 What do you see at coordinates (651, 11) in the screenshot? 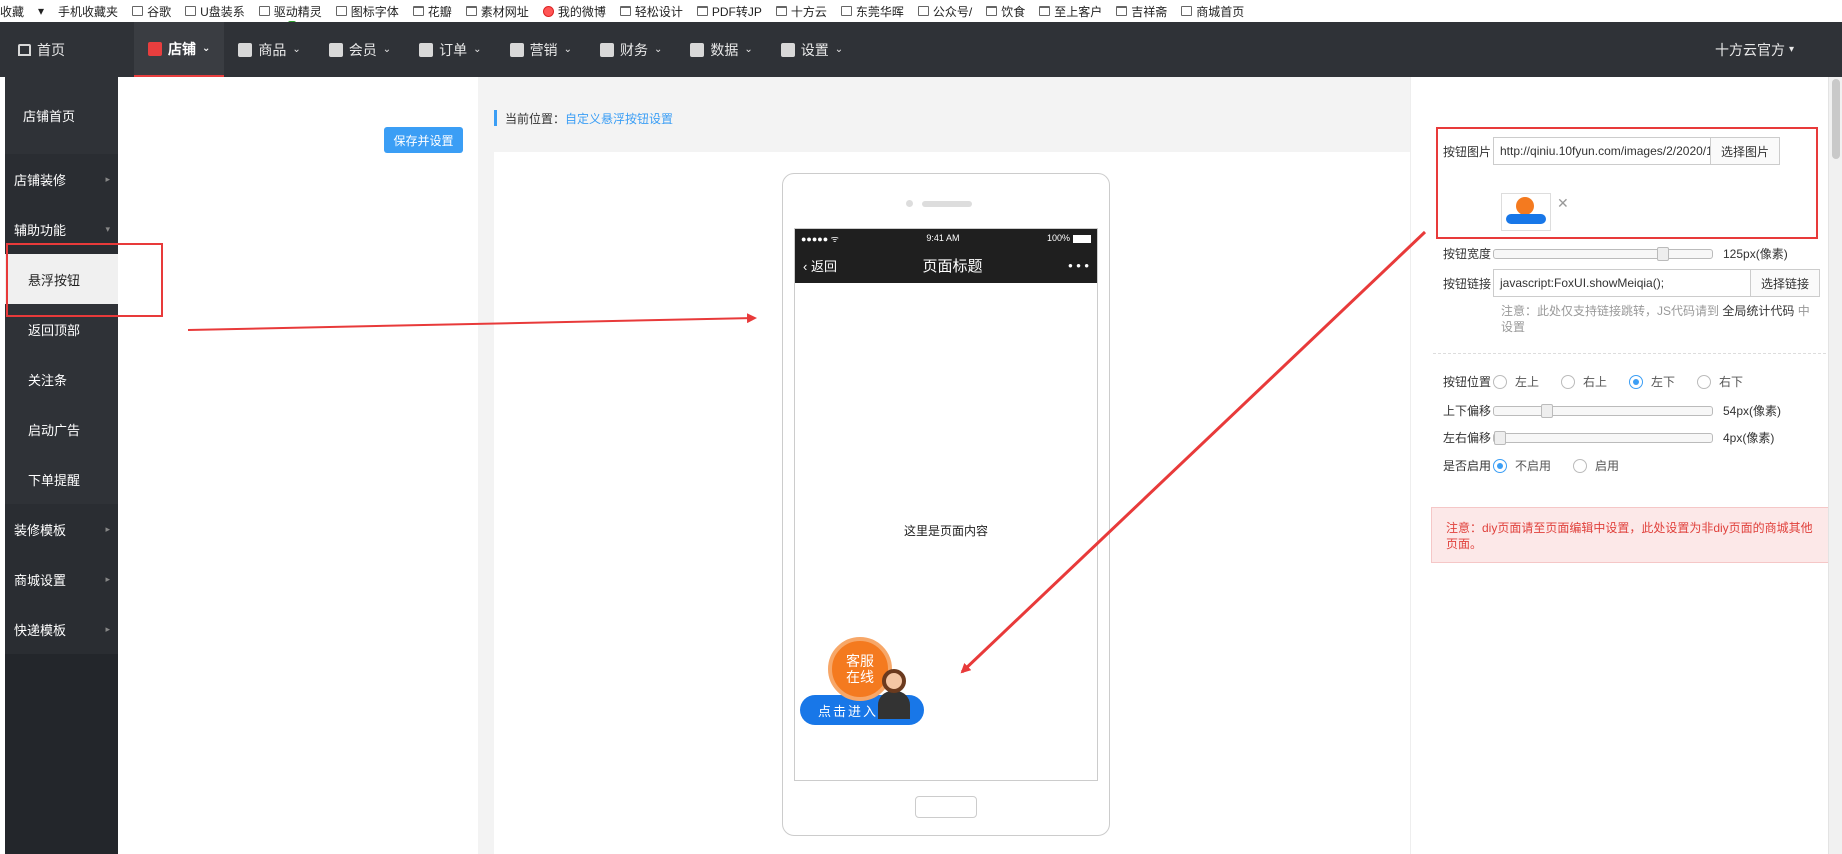
I see `bookmark-item: 轻松设计` at bounding box center [651, 11].